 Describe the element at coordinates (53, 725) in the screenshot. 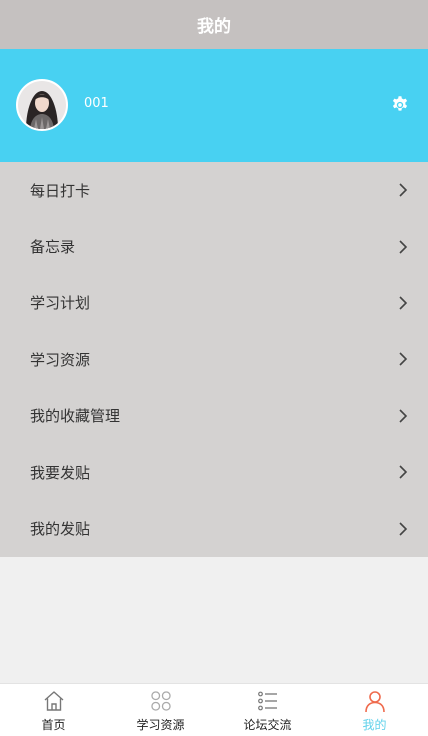

I see `tab-label: 首页` at that location.